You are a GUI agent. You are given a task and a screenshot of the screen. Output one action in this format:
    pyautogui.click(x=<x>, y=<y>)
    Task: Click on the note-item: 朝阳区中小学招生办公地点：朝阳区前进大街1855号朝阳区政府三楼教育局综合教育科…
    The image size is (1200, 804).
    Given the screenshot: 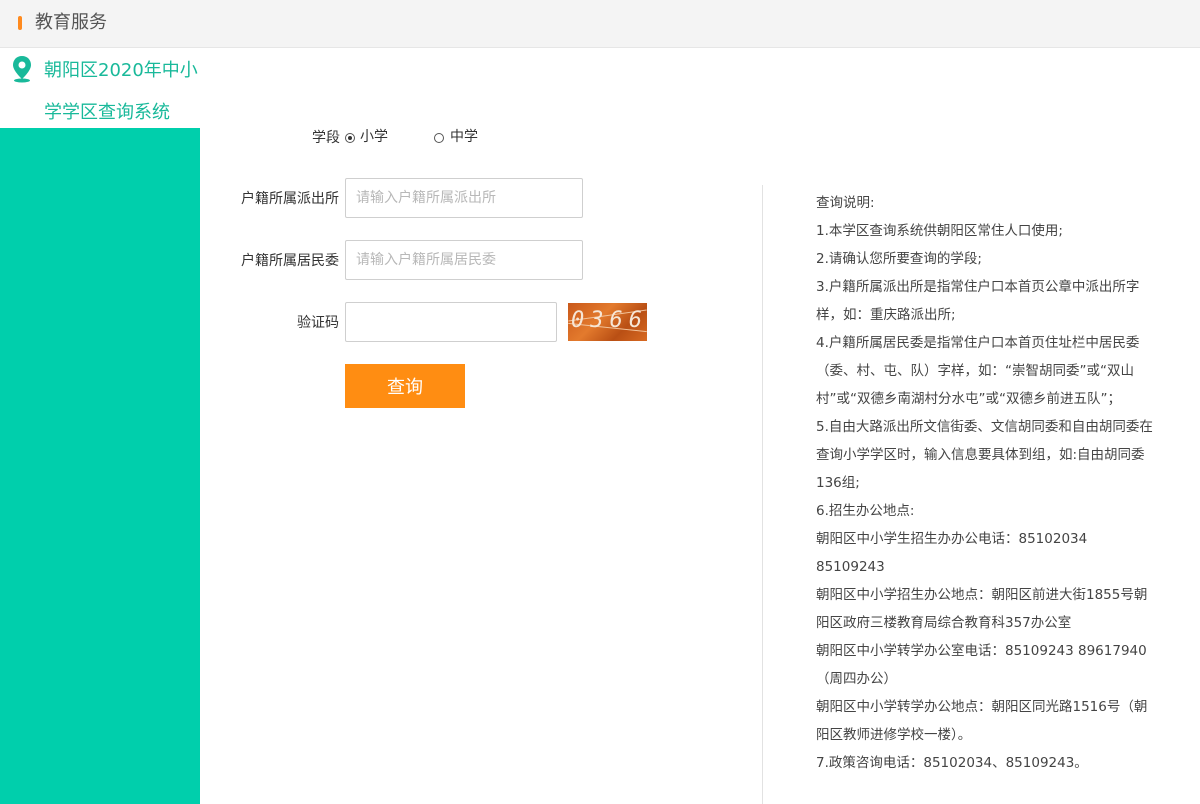 What is the action you would take?
    pyautogui.click(x=982, y=609)
    